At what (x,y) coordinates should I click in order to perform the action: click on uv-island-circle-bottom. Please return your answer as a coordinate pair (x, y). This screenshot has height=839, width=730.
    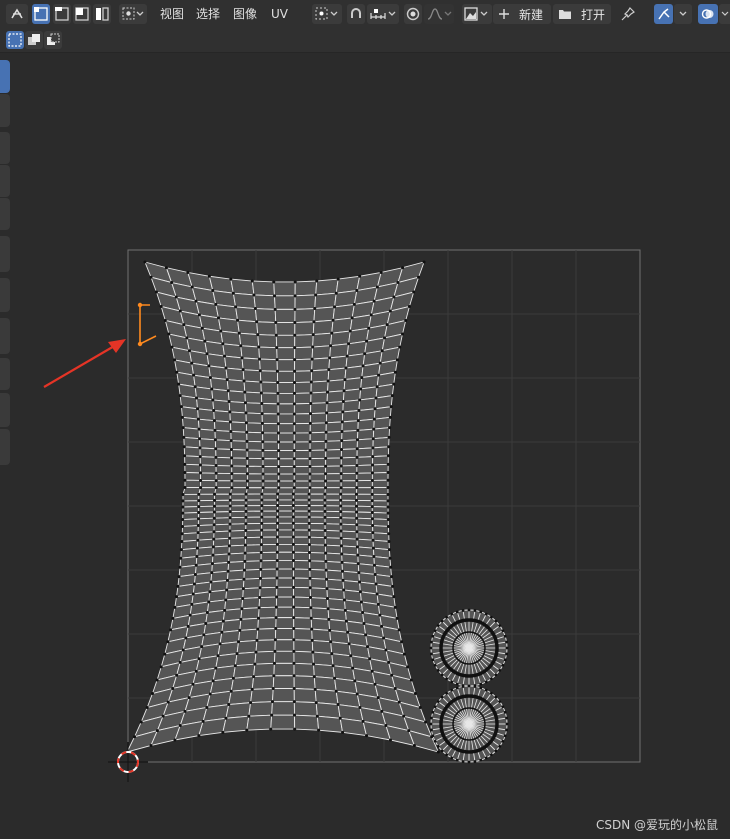
    Looking at the image, I should click on (469, 724).